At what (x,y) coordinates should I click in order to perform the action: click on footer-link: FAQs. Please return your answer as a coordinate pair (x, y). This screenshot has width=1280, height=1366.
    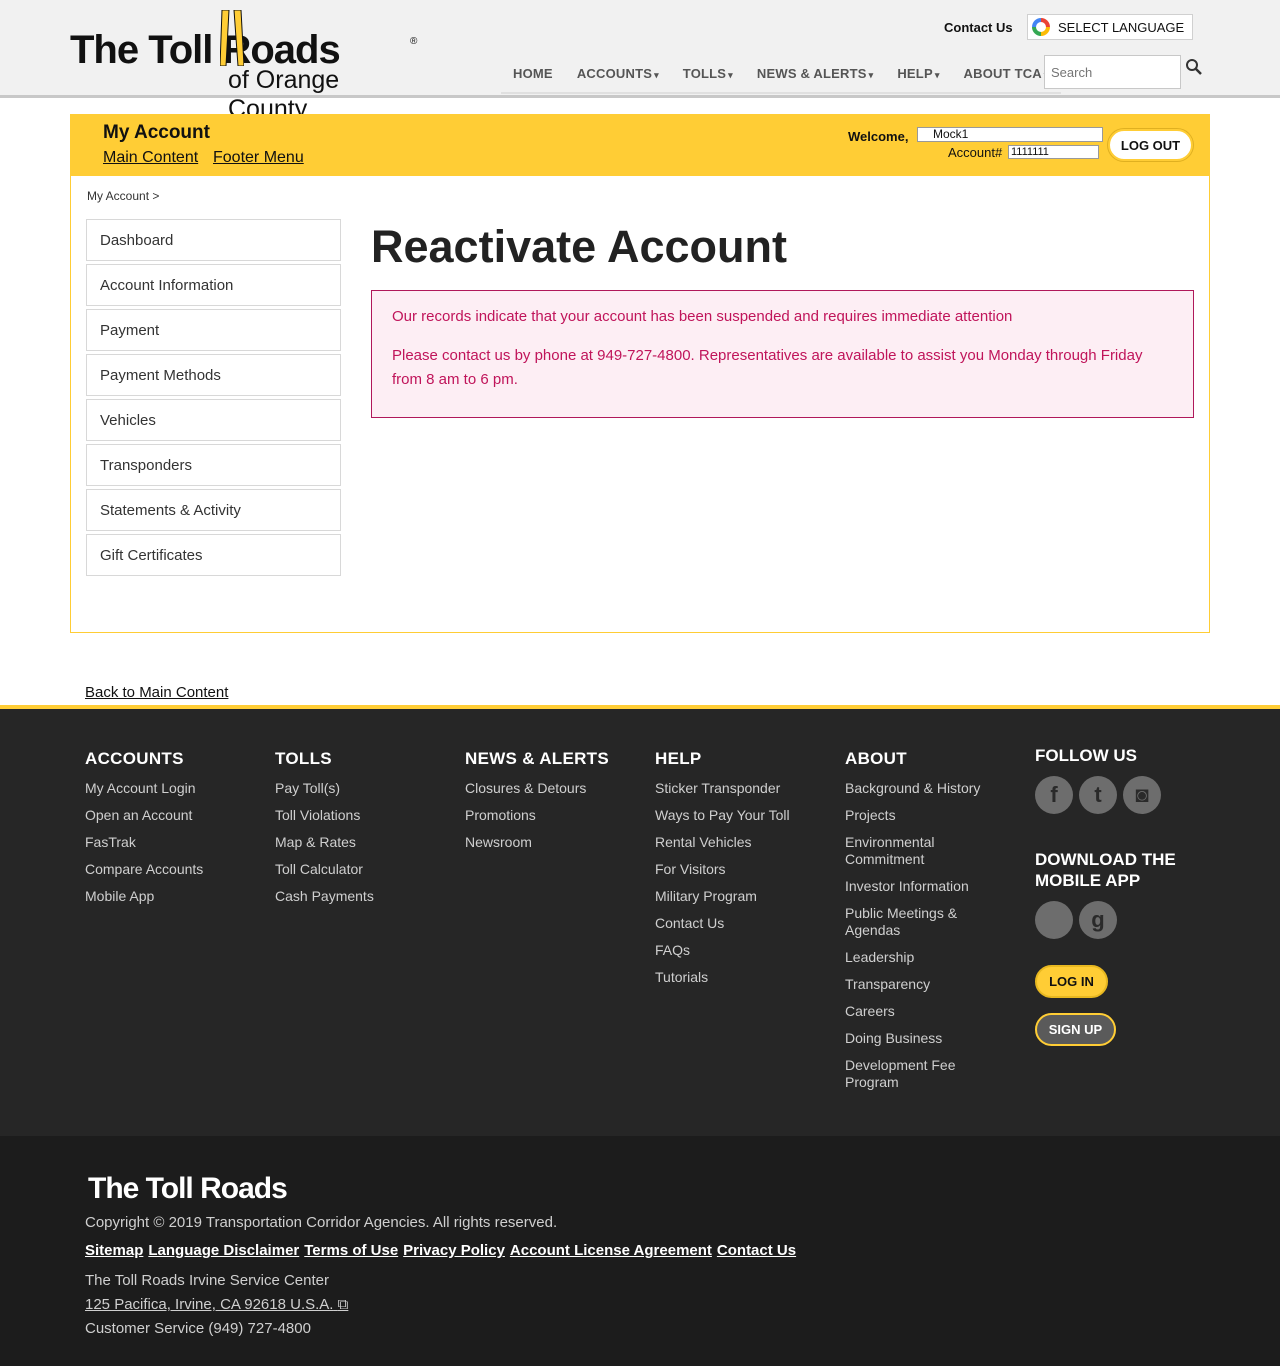
    Looking at the image, I should click on (740, 950).